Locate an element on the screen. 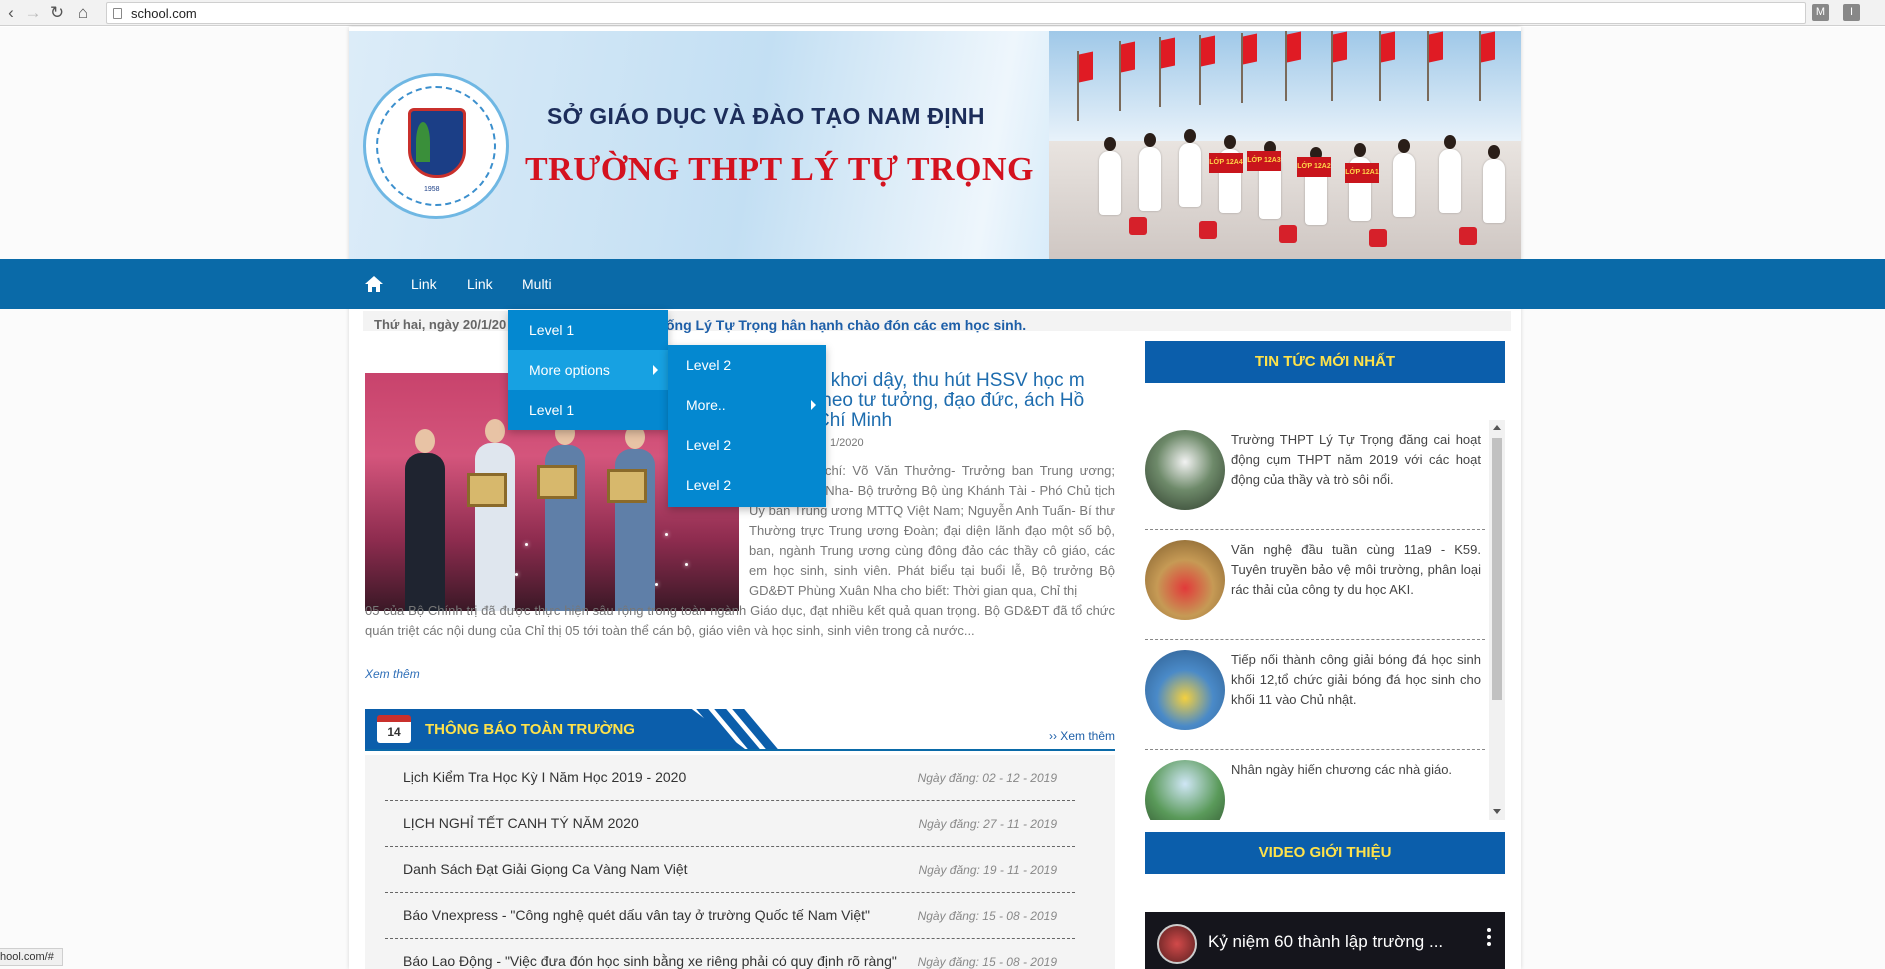  class-sign: LỚP 12A3 is located at coordinates (1264, 161).